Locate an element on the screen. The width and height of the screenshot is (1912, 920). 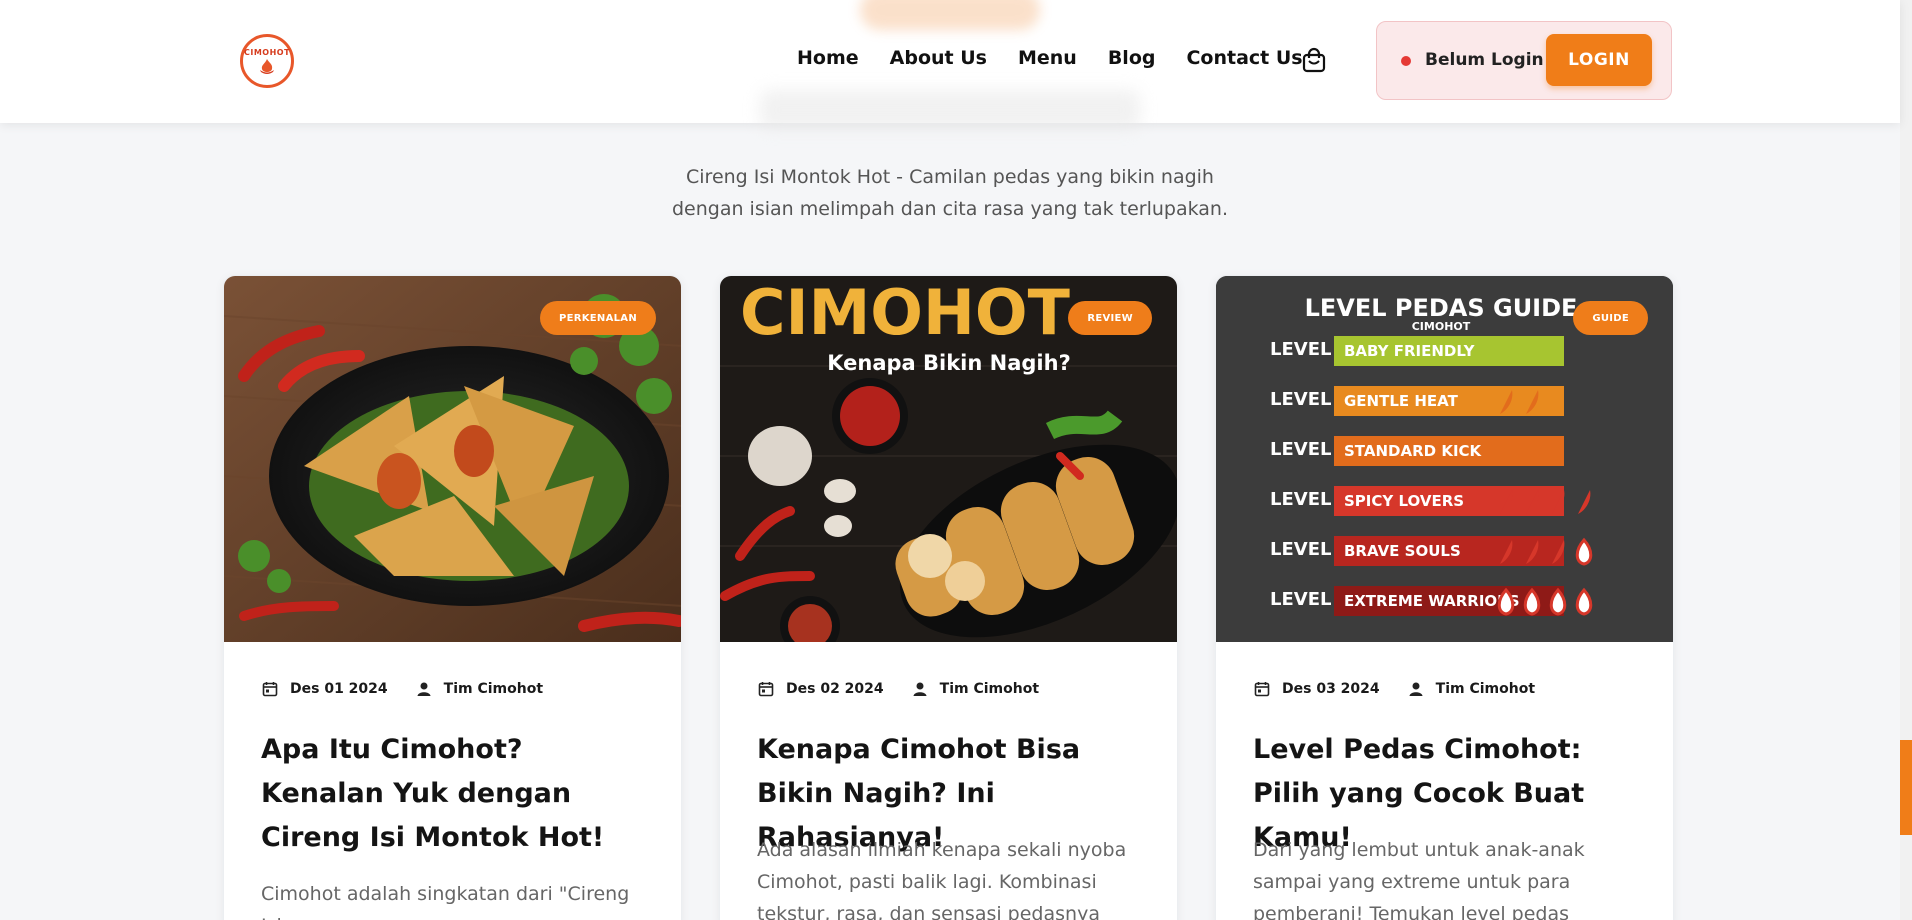
section-label-shadow is located at coordinates (950, 15).